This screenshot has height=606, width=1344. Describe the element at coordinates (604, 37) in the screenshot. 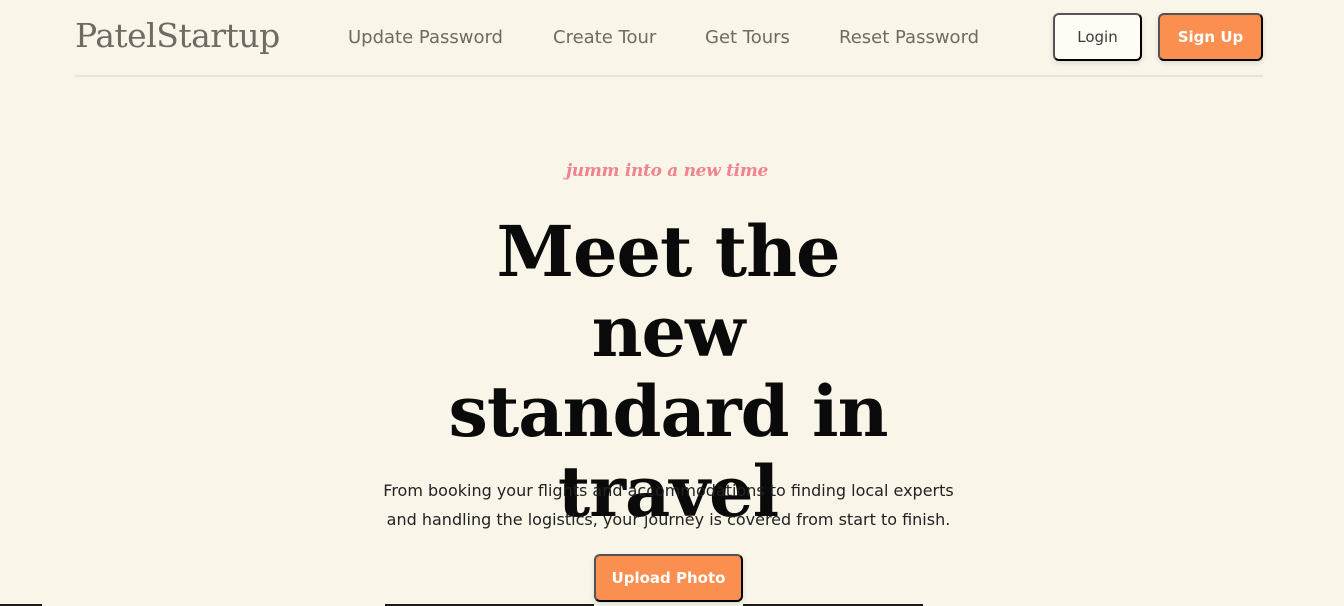

I see `nav-link-create-tour: Create Tour` at that location.